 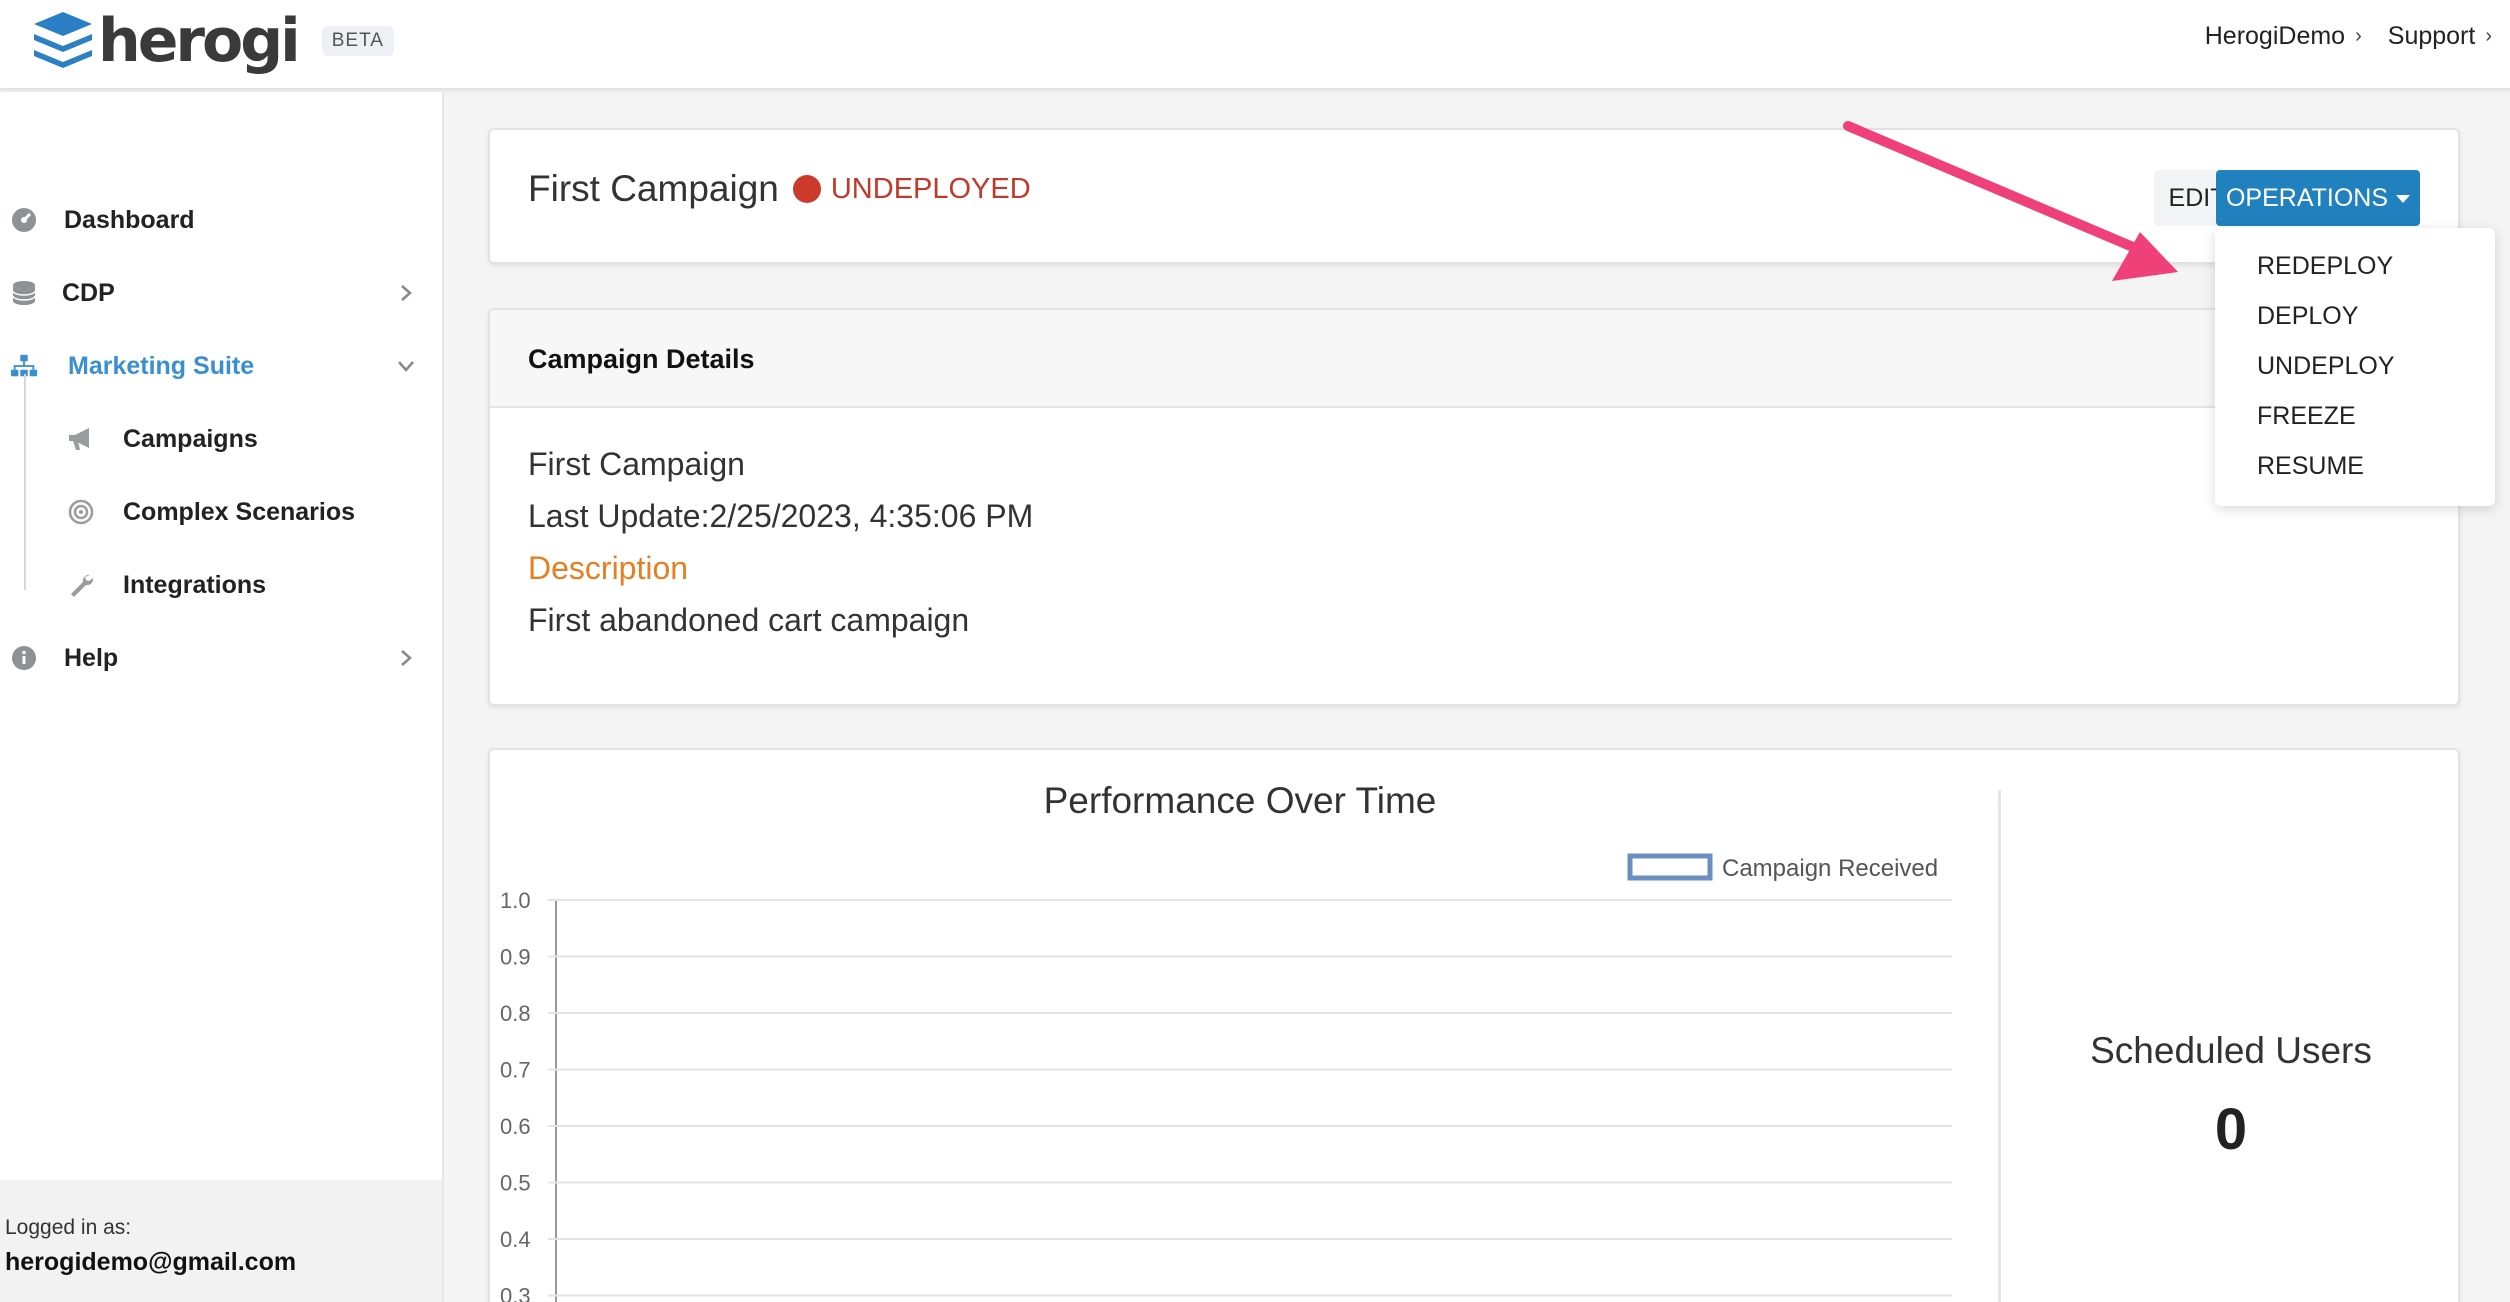 I want to click on beta-badge: BETA, so click(x=357, y=41).